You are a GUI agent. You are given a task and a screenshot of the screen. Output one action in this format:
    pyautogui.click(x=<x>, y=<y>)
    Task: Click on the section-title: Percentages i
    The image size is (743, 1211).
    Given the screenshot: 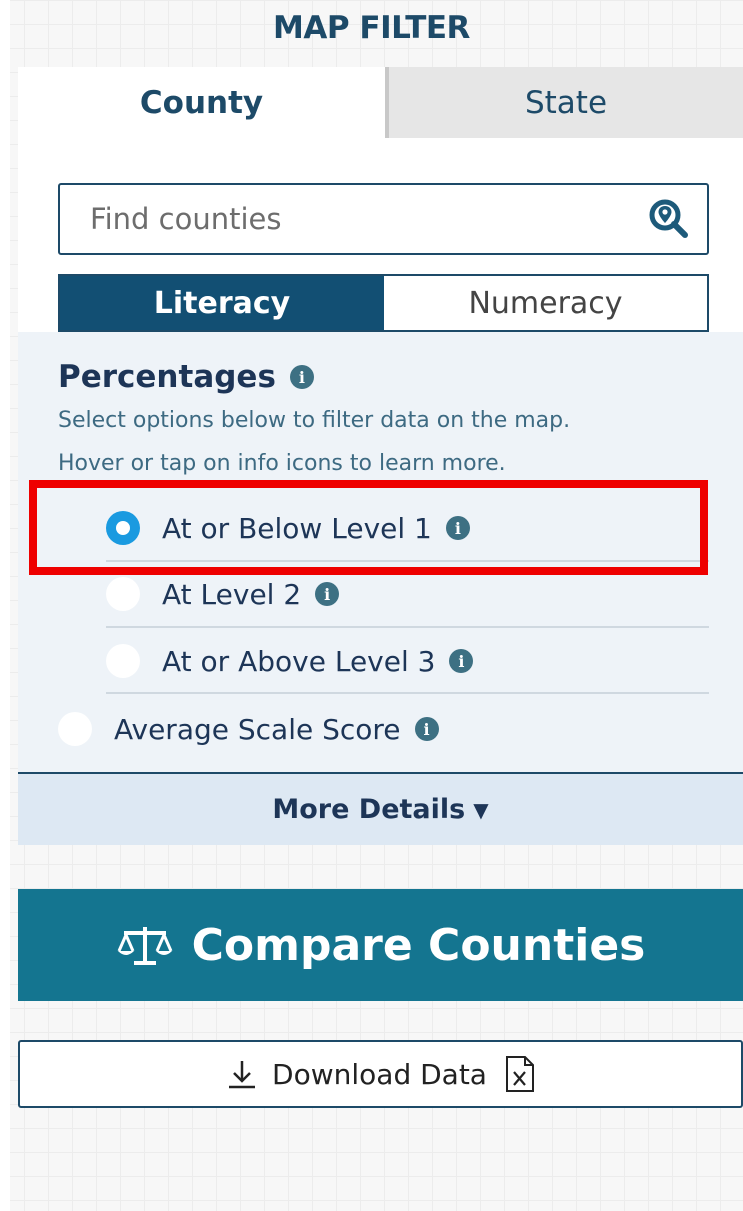 What is the action you would take?
    pyautogui.click(x=186, y=377)
    